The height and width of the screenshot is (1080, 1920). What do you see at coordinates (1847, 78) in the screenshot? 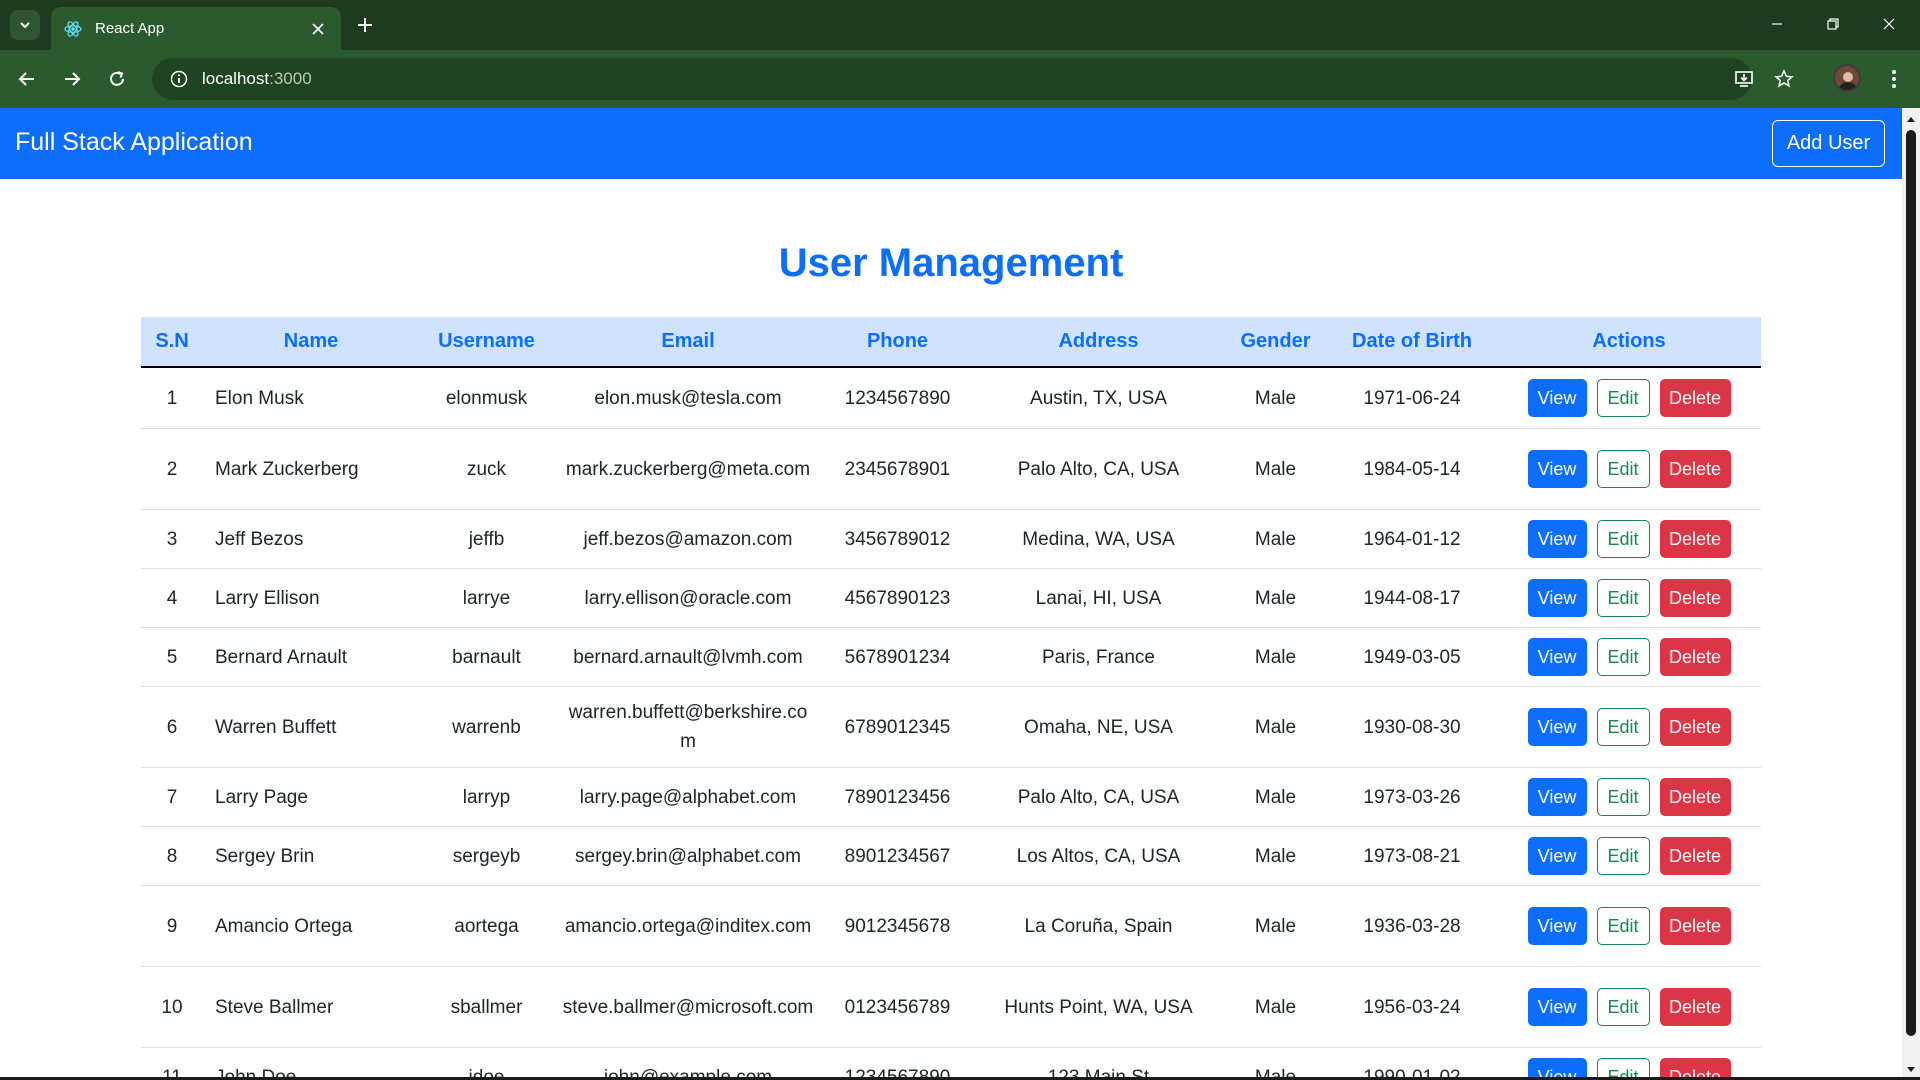
I see `profile-avatar` at bounding box center [1847, 78].